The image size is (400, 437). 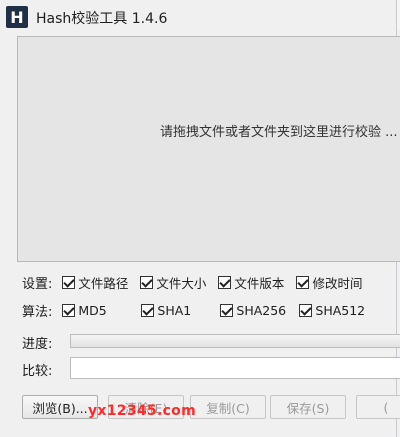 I want to click on checkbox-file-size: 文件大小, so click(x=173, y=282).